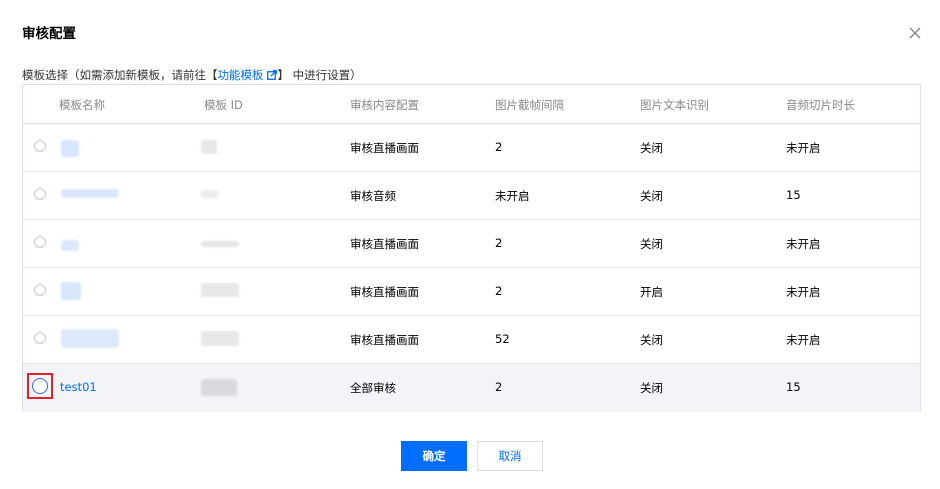 The image size is (940, 489). I want to click on interval-cell: 未开启, so click(512, 196).